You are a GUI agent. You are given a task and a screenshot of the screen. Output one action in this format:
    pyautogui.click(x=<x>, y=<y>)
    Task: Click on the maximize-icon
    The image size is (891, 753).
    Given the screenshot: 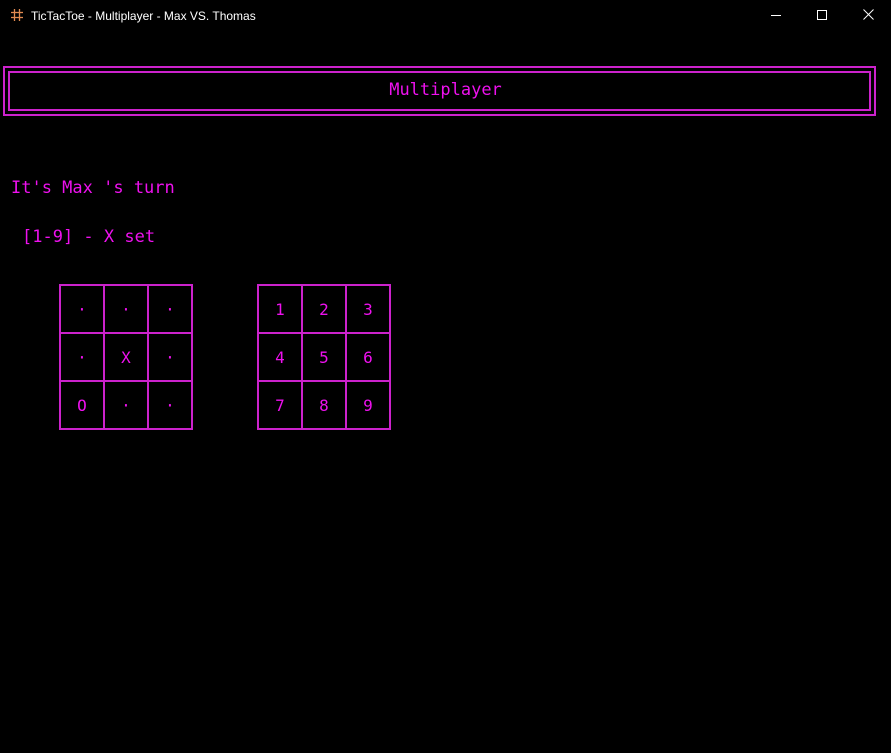 What is the action you would take?
    pyautogui.click(x=822, y=16)
    